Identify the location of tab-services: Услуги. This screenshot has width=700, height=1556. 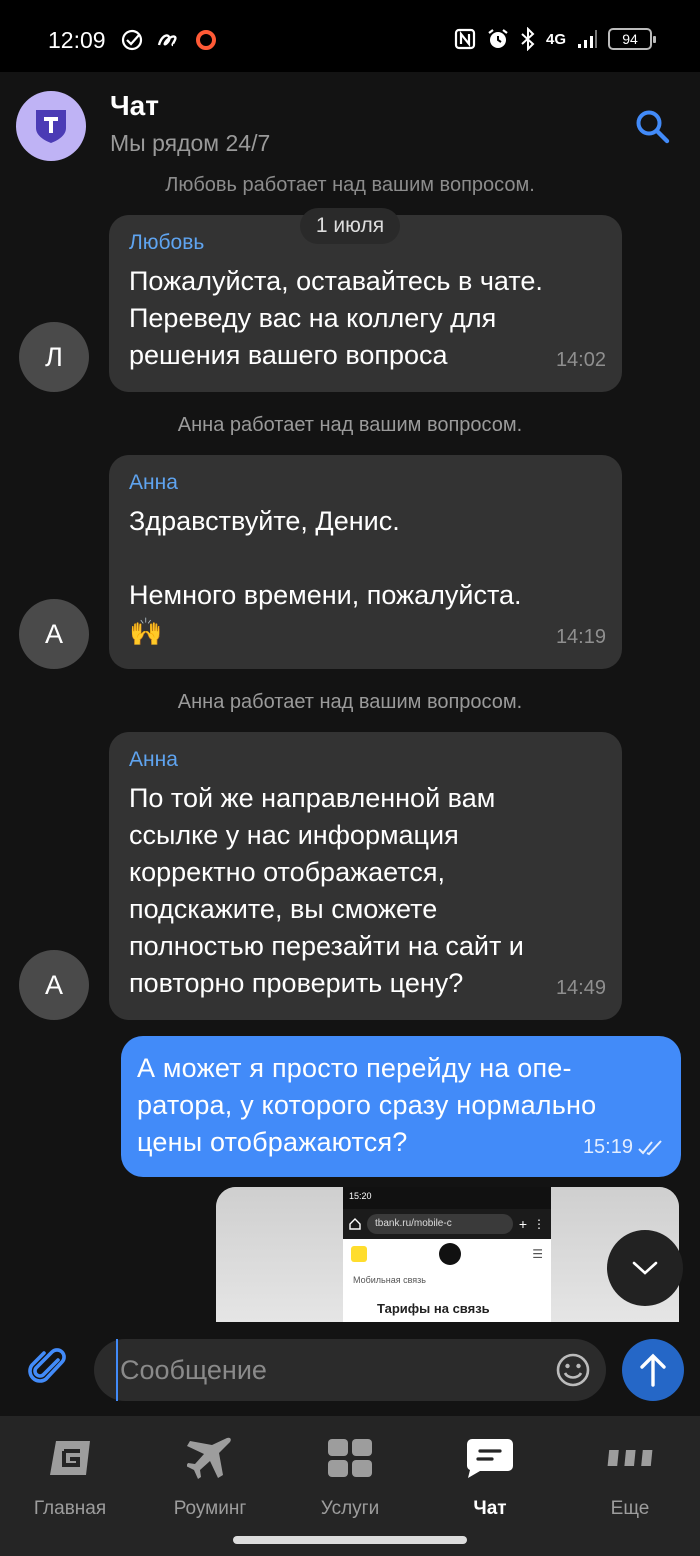
(350, 1471).